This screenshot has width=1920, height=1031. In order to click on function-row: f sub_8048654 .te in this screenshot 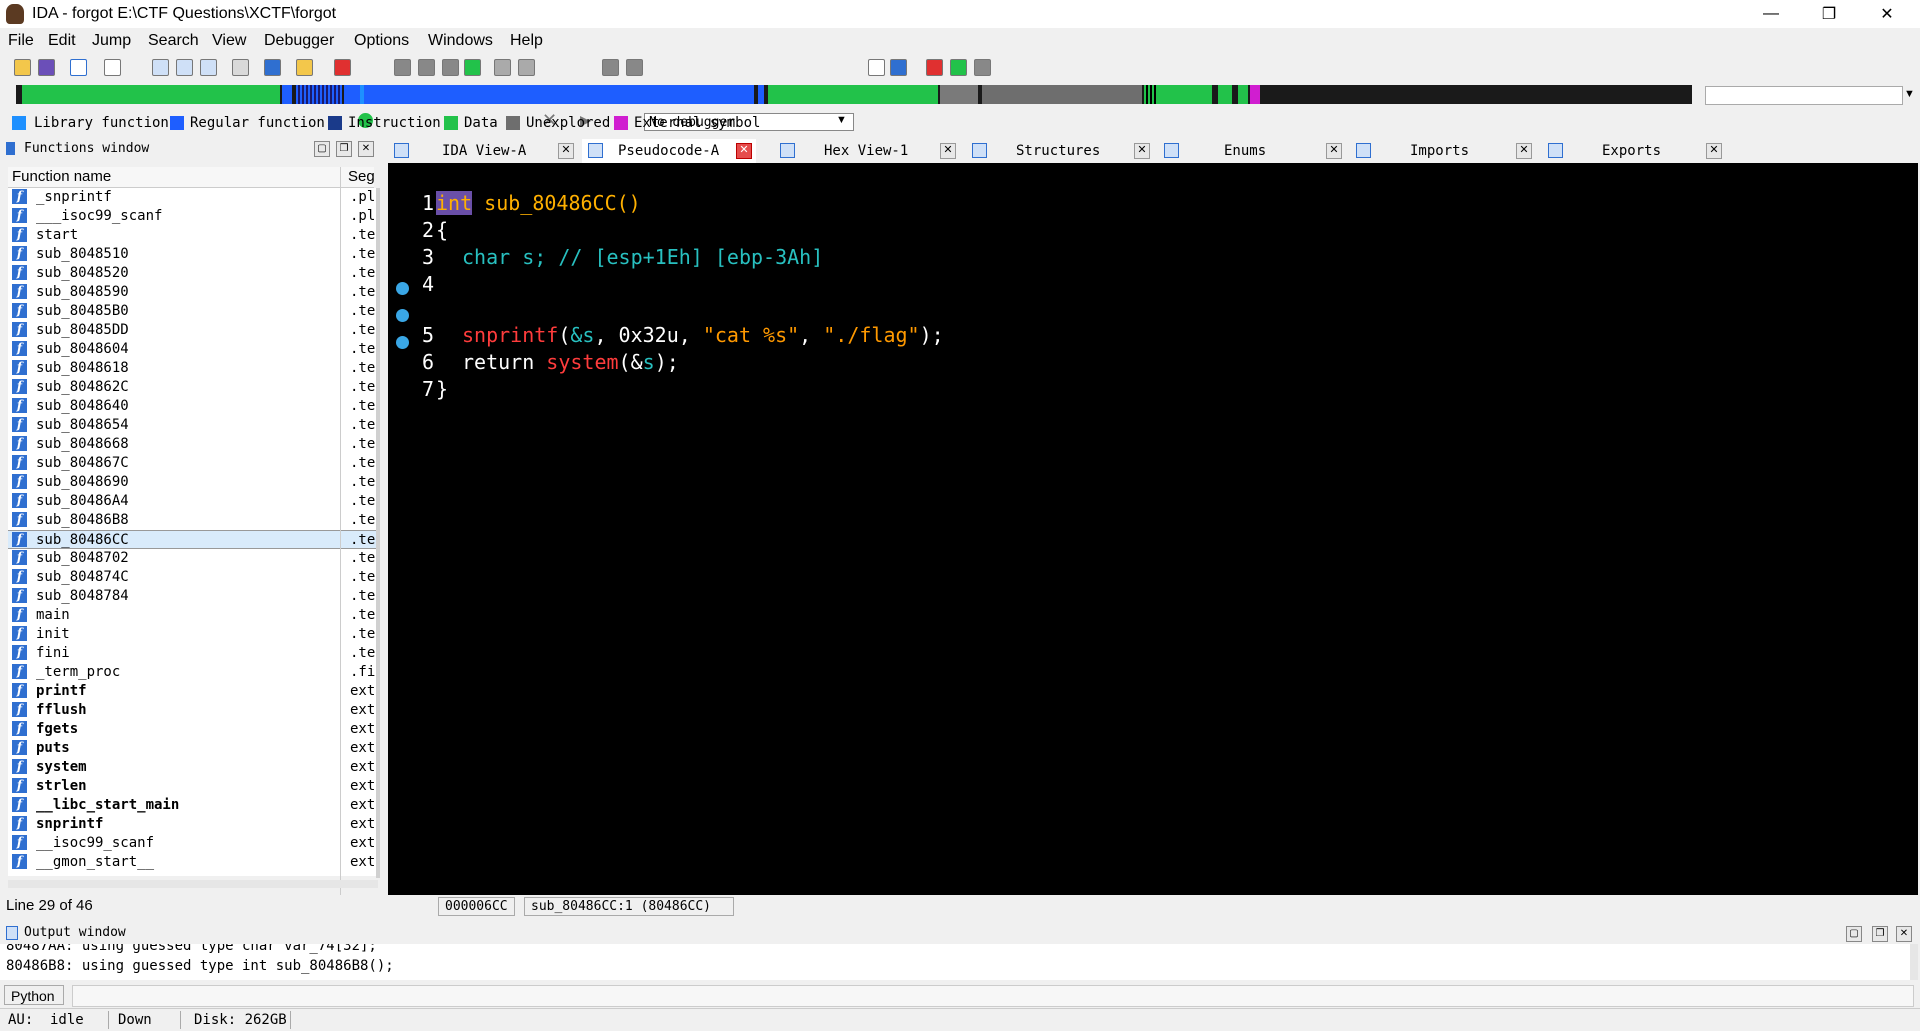, I will do `click(192, 425)`.